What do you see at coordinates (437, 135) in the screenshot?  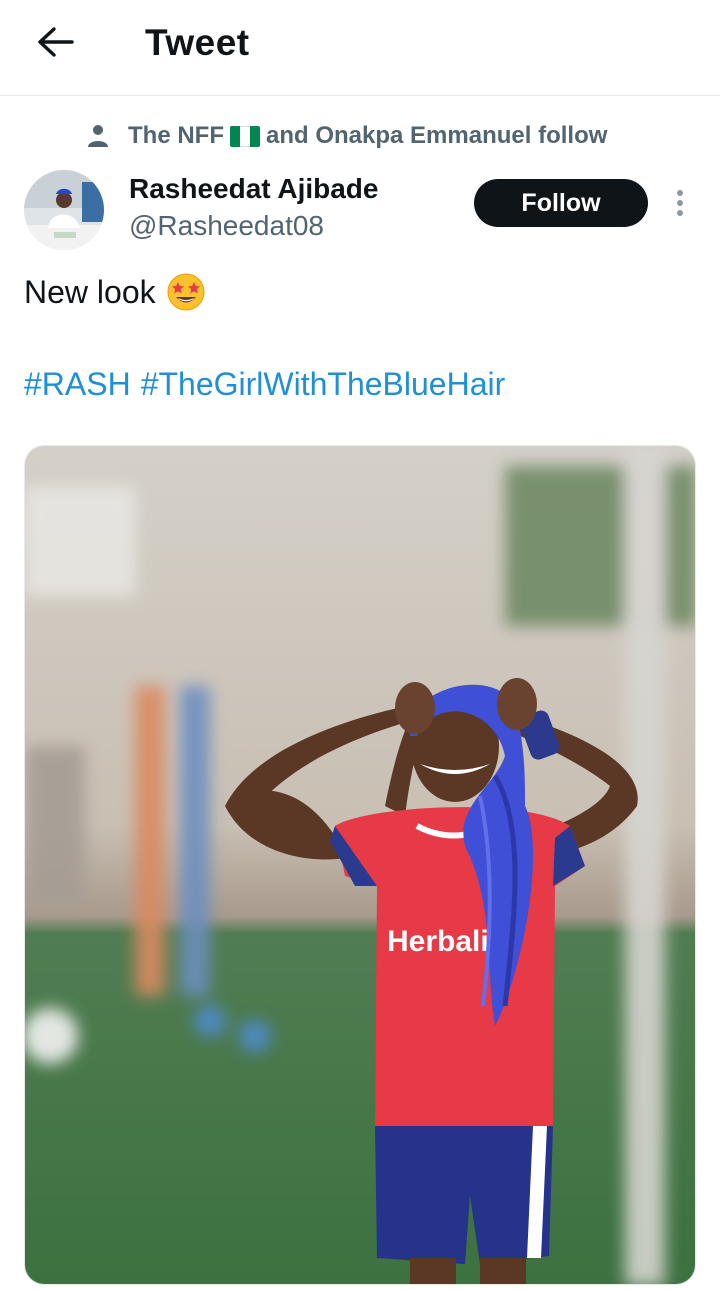 I see `social-context-suffix: and Onakpa Emmanuel follow` at bounding box center [437, 135].